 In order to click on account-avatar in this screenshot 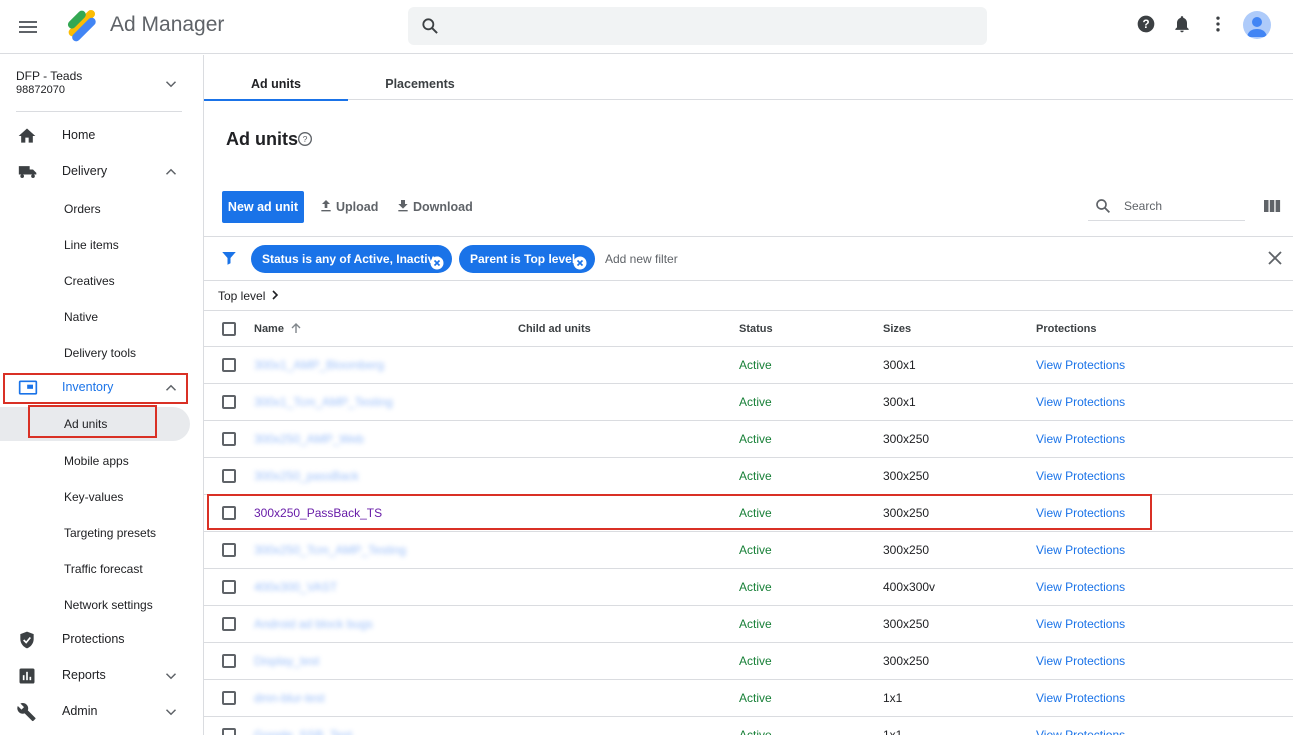, I will do `click(1257, 25)`.